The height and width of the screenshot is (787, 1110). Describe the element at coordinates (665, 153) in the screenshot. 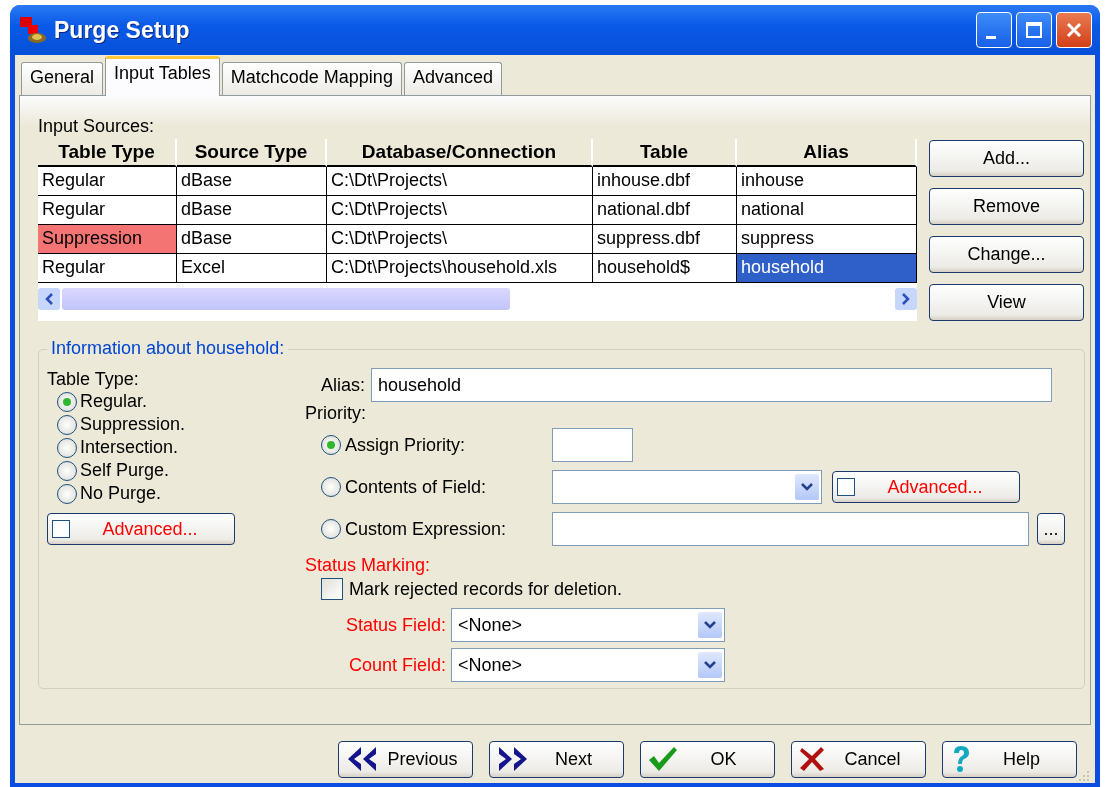

I see `column-header: Table` at that location.